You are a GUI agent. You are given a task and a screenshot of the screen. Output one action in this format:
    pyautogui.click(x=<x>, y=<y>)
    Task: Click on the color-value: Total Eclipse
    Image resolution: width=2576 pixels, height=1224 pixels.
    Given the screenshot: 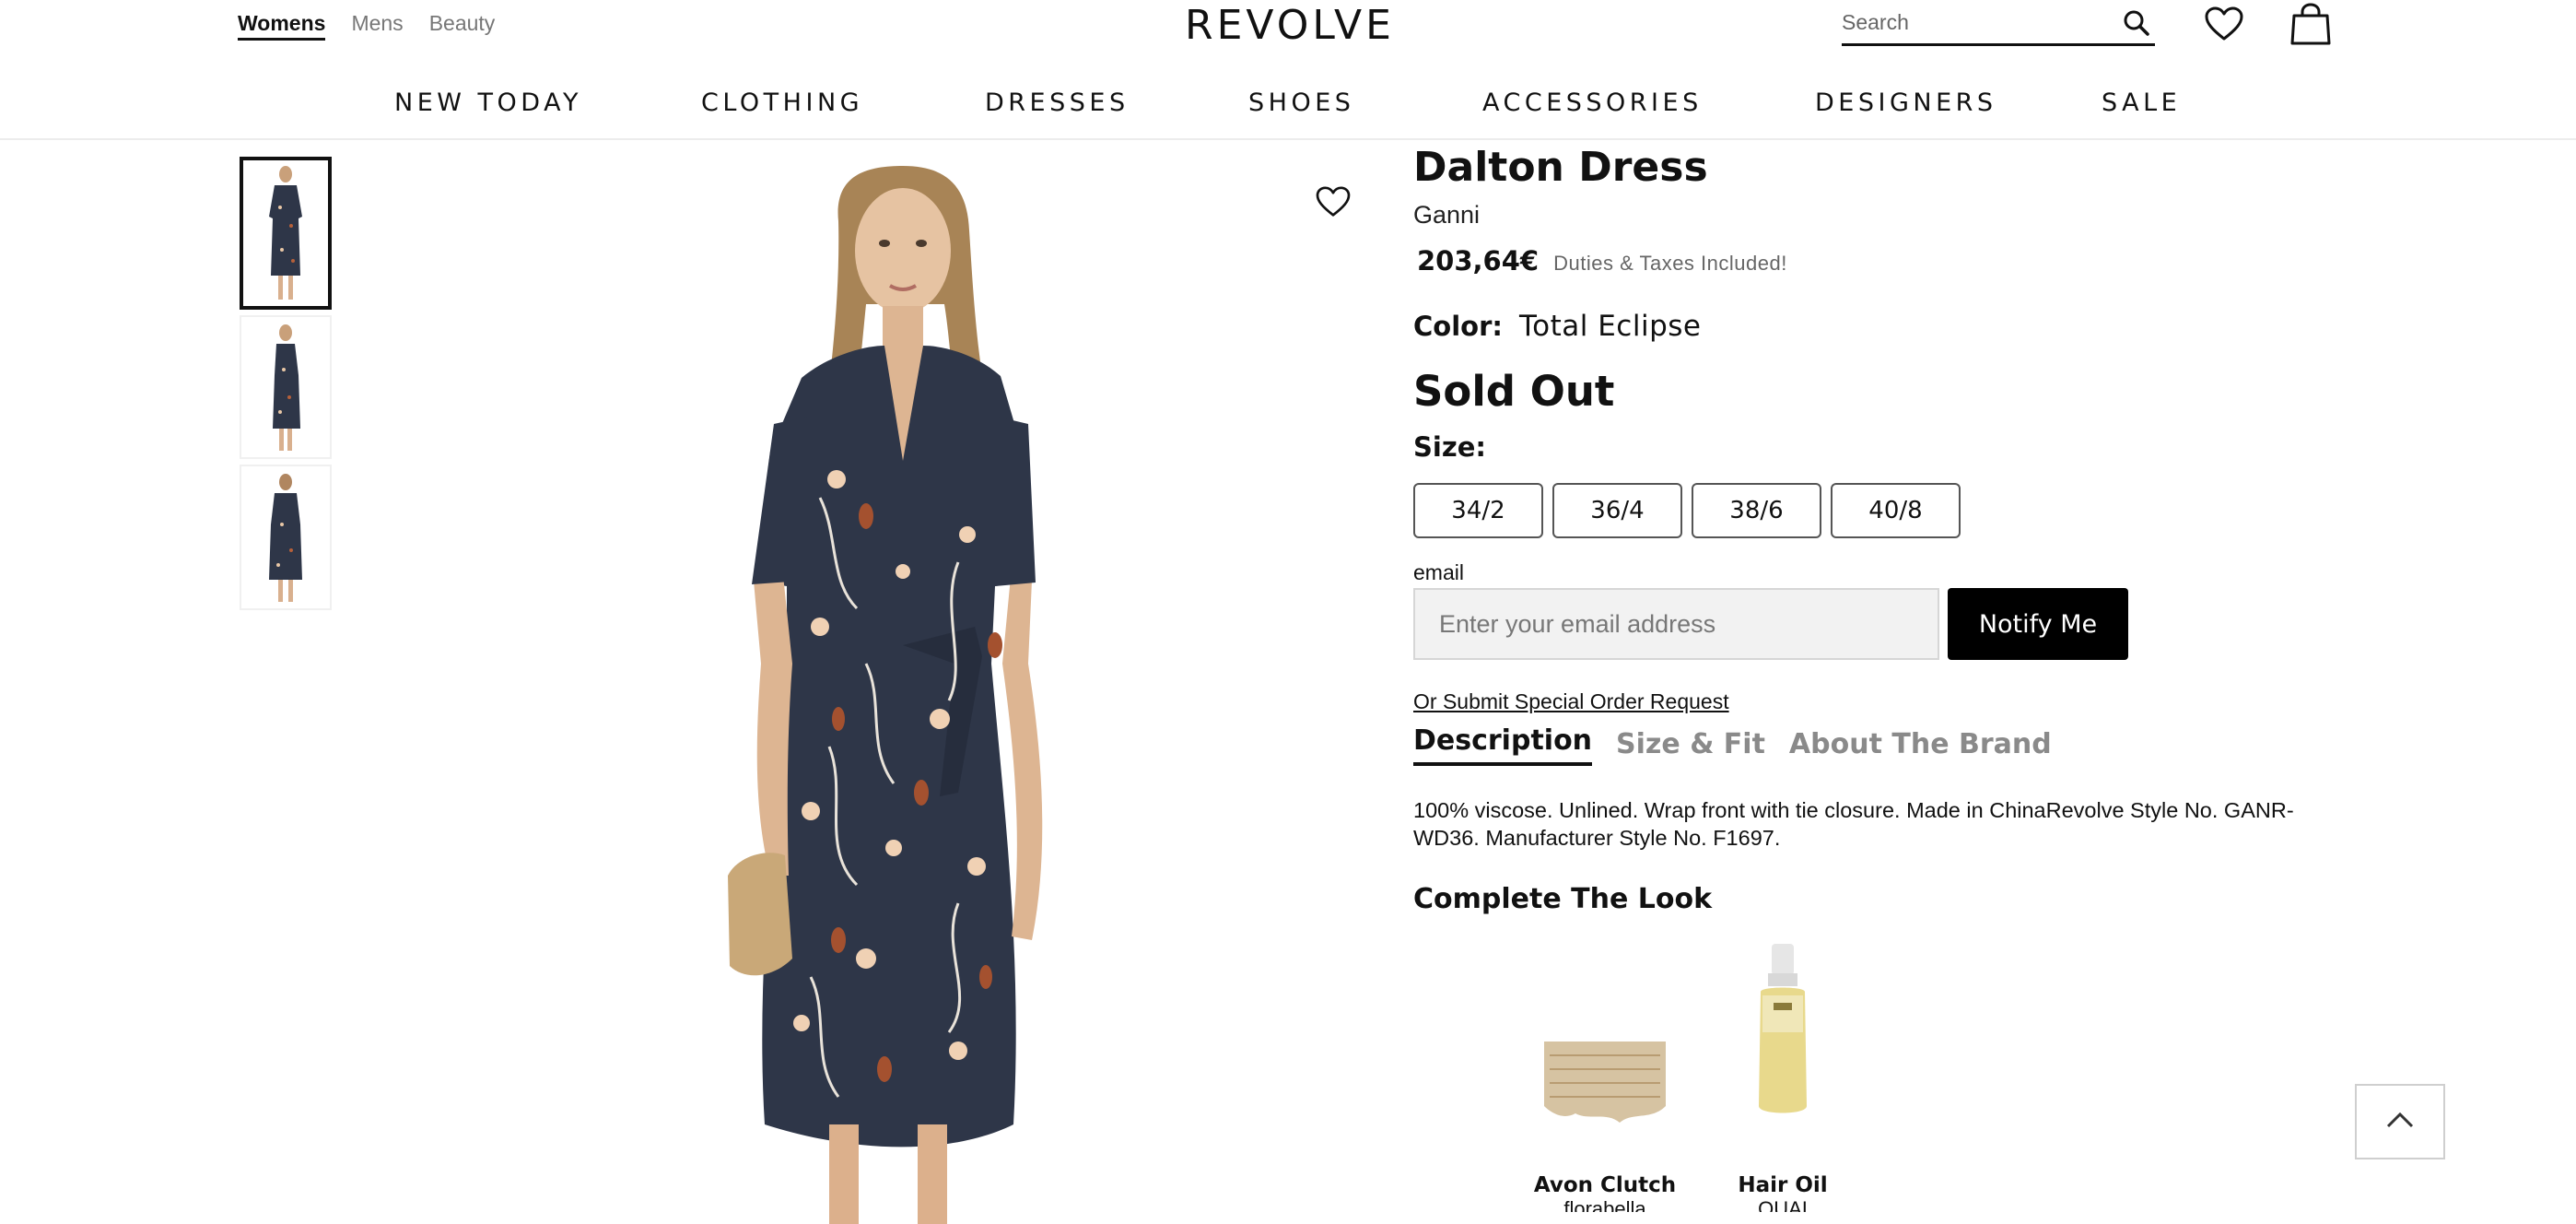 What is the action you would take?
    pyautogui.click(x=1610, y=326)
    